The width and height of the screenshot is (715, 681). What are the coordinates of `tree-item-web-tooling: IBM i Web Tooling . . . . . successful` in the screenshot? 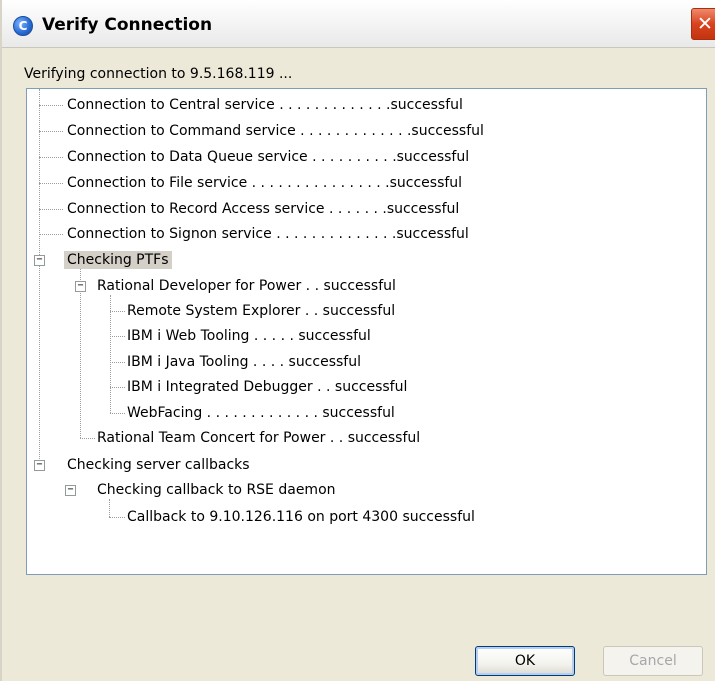 It's located at (249, 336).